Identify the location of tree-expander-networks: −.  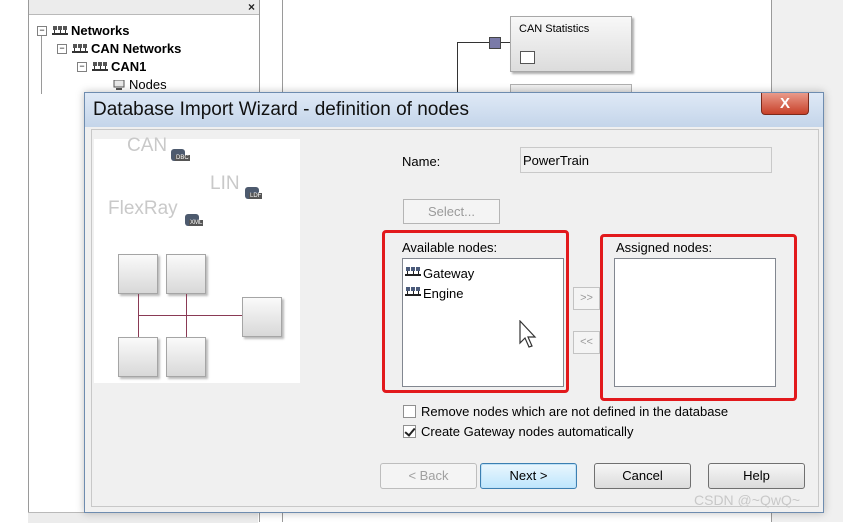
(42, 31).